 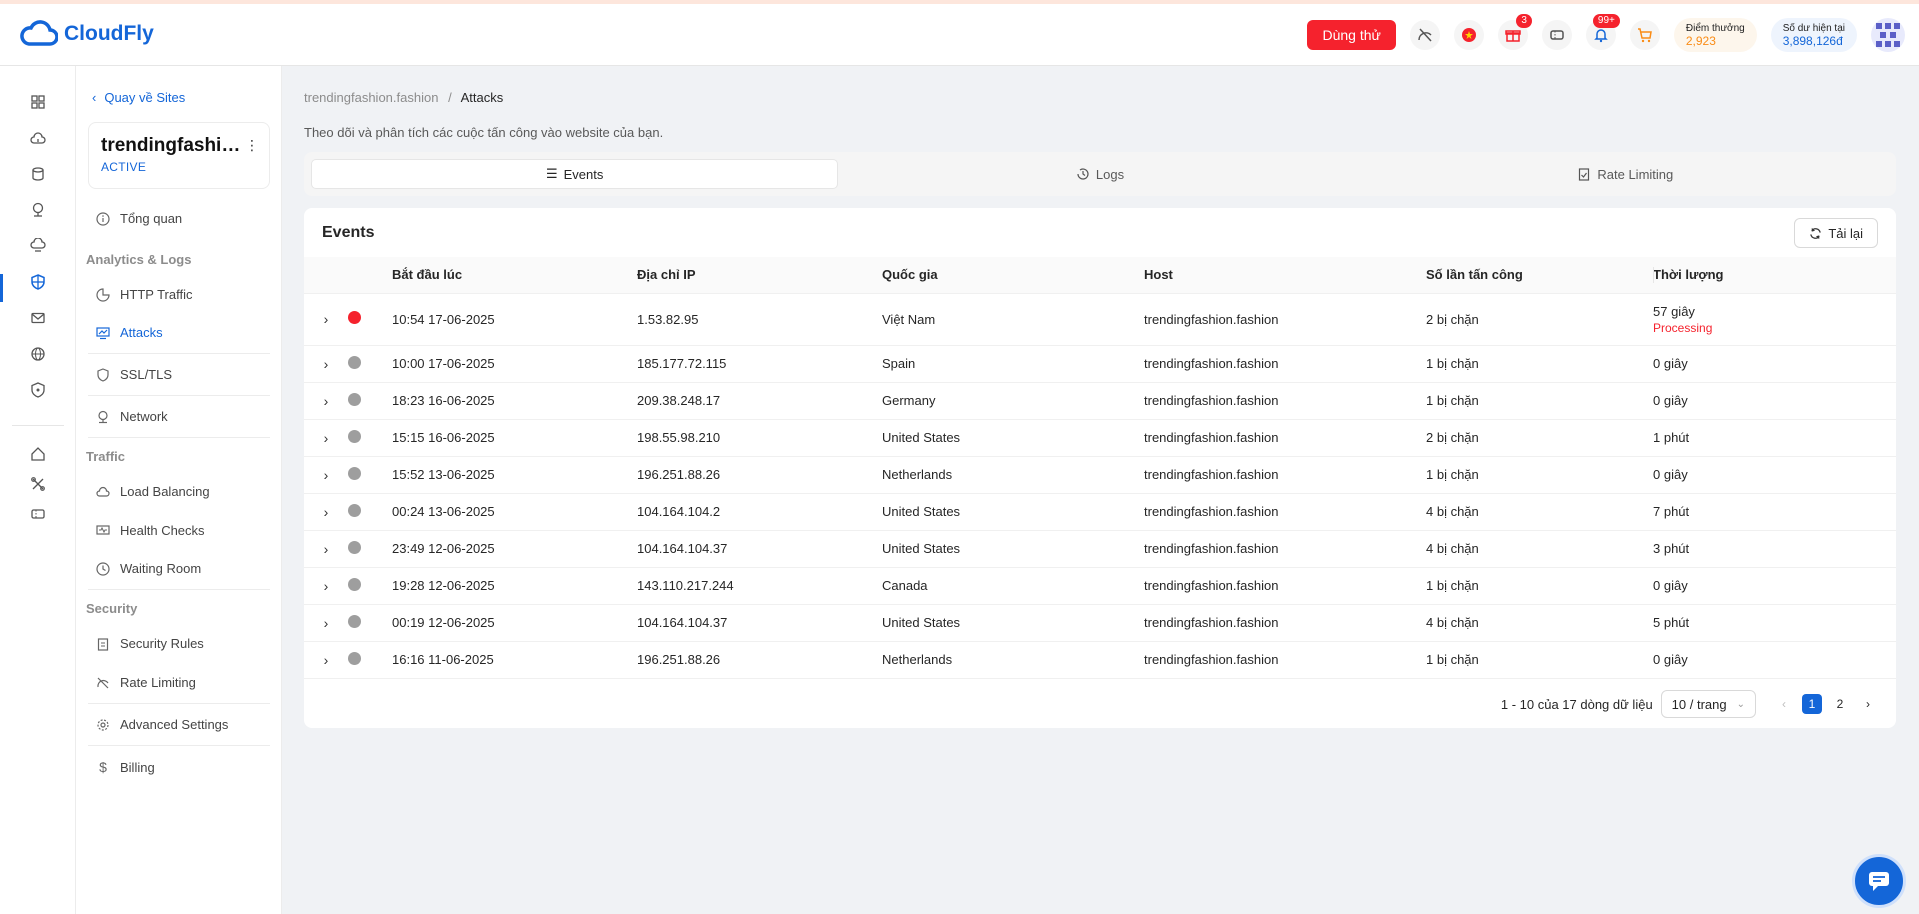 I want to click on globe-network-icon, so click(x=38, y=209).